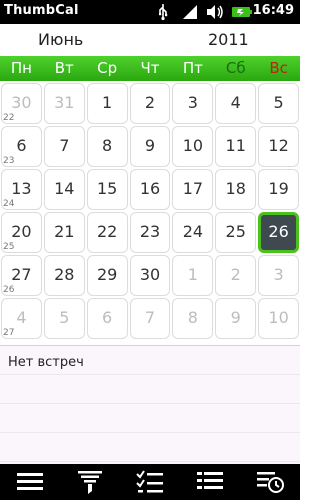  I want to click on day-cell: 30 22, so click(21, 103).